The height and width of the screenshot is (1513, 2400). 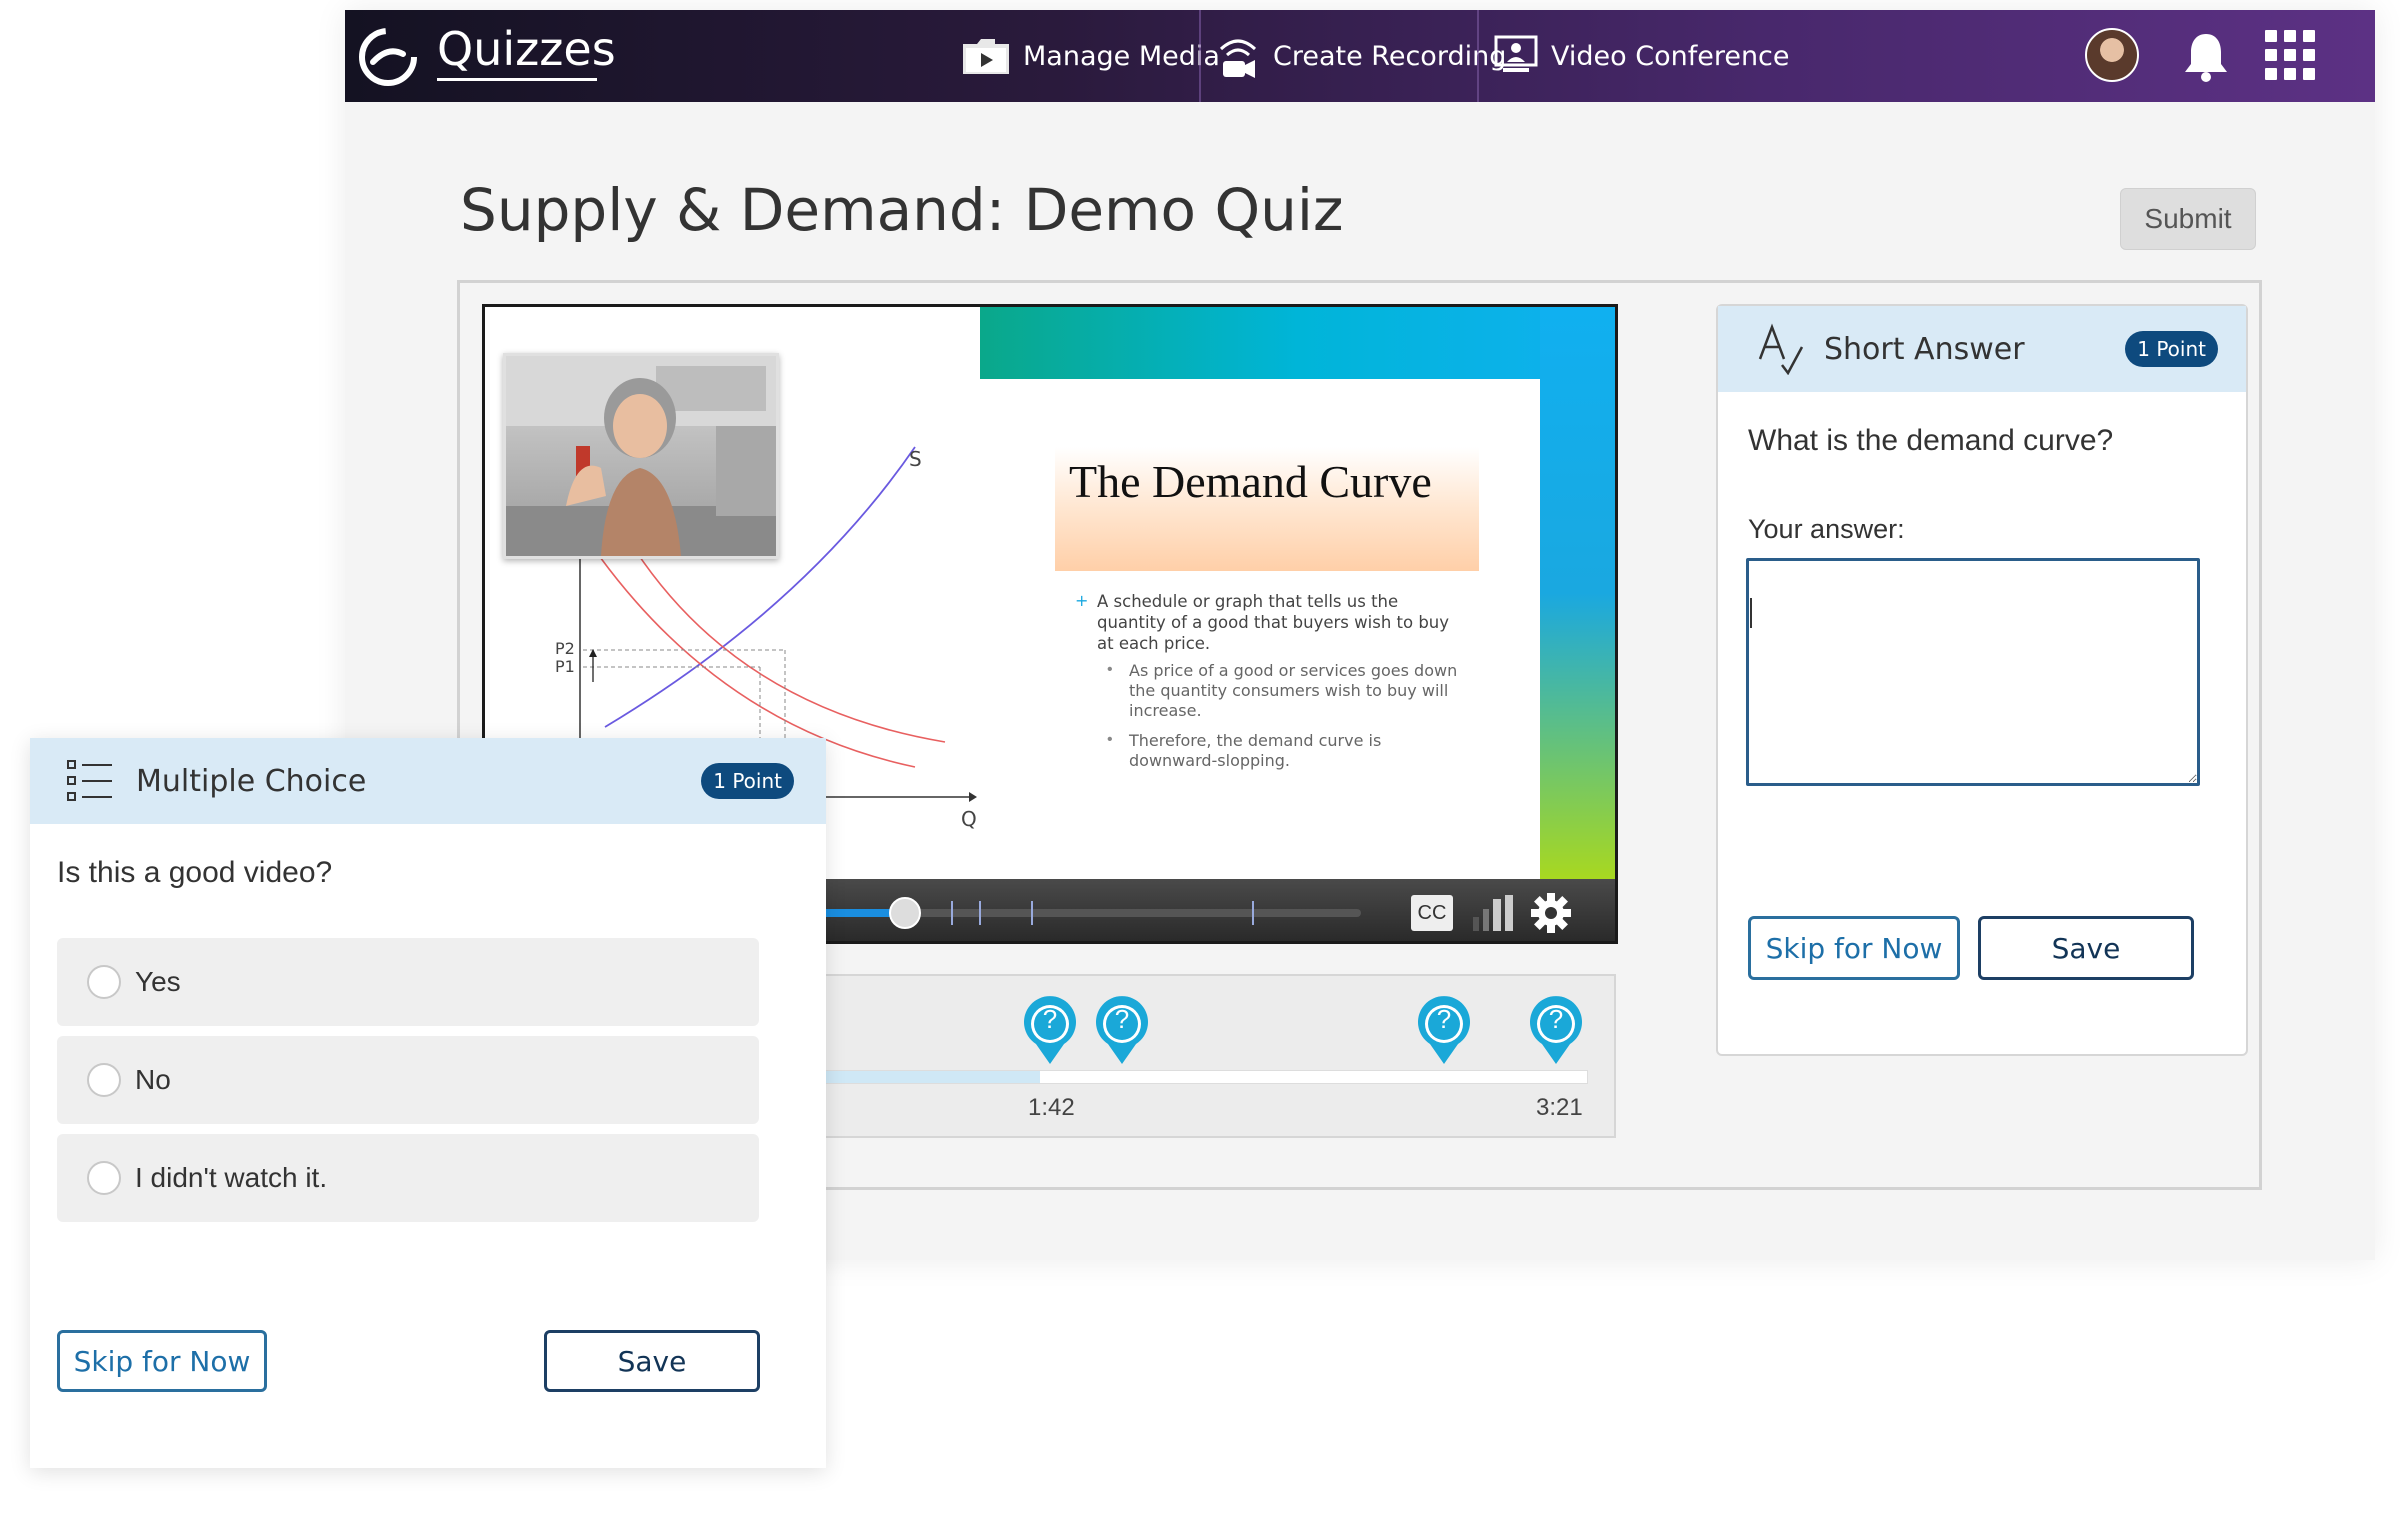 What do you see at coordinates (1551, 913) in the screenshot?
I see `settings-gear-icon` at bounding box center [1551, 913].